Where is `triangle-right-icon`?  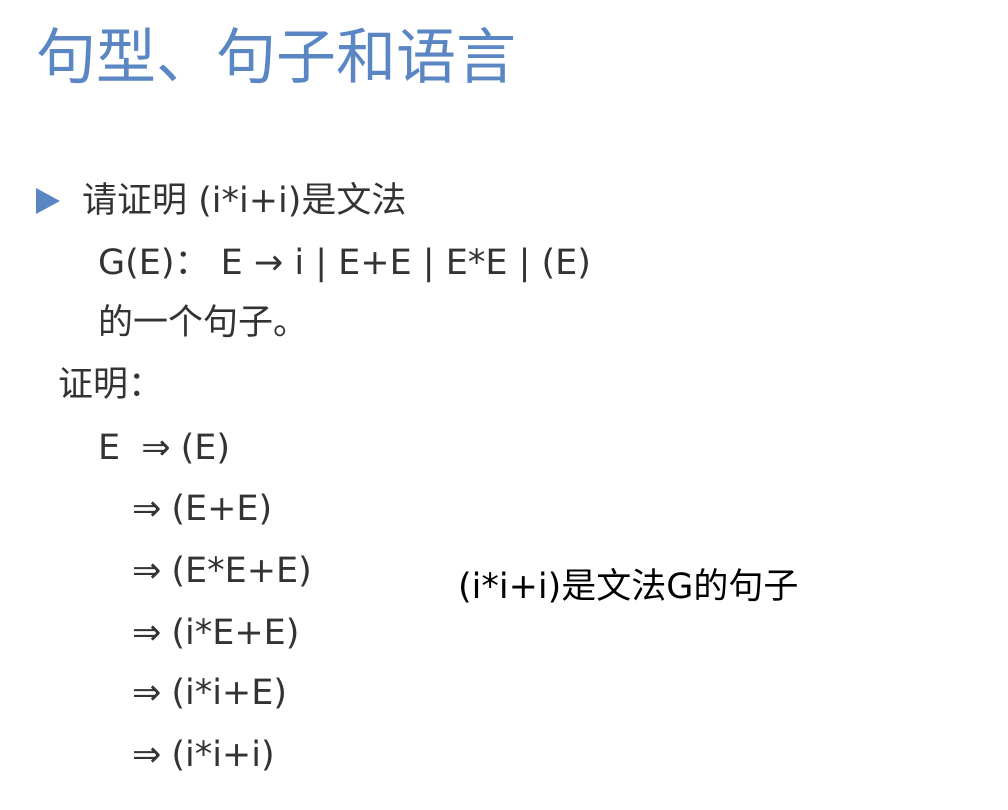 triangle-right-icon is located at coordinates (48, 201).